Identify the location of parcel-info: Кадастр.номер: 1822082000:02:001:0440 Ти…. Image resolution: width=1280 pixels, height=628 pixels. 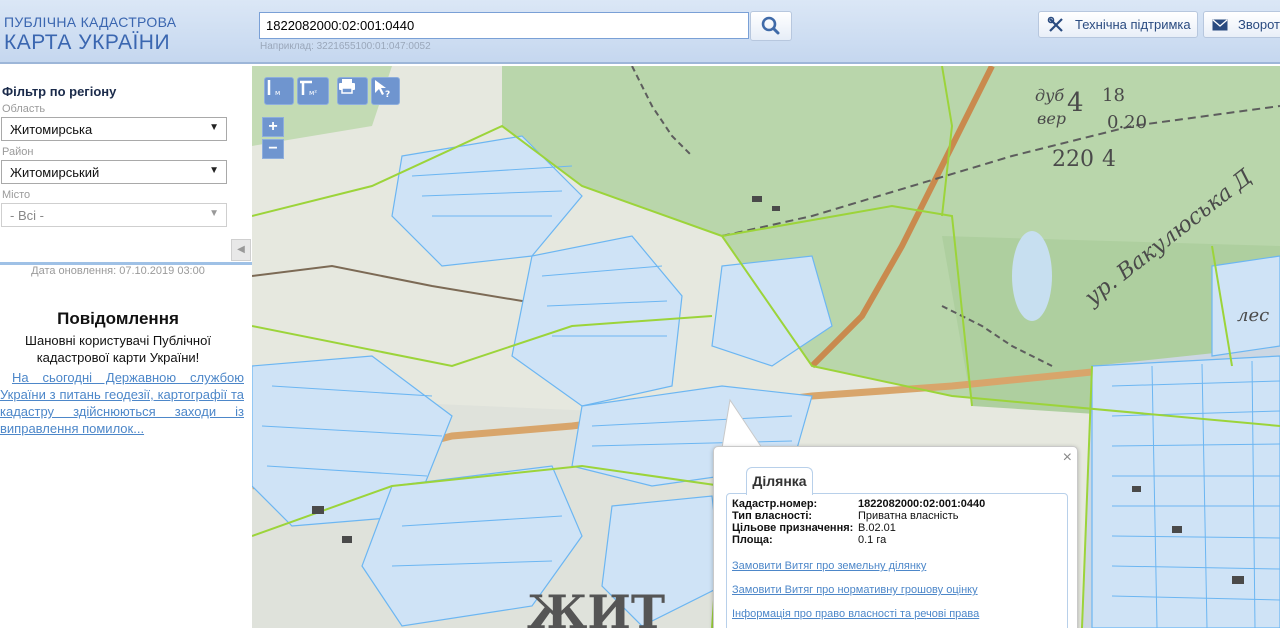
(897, 560).